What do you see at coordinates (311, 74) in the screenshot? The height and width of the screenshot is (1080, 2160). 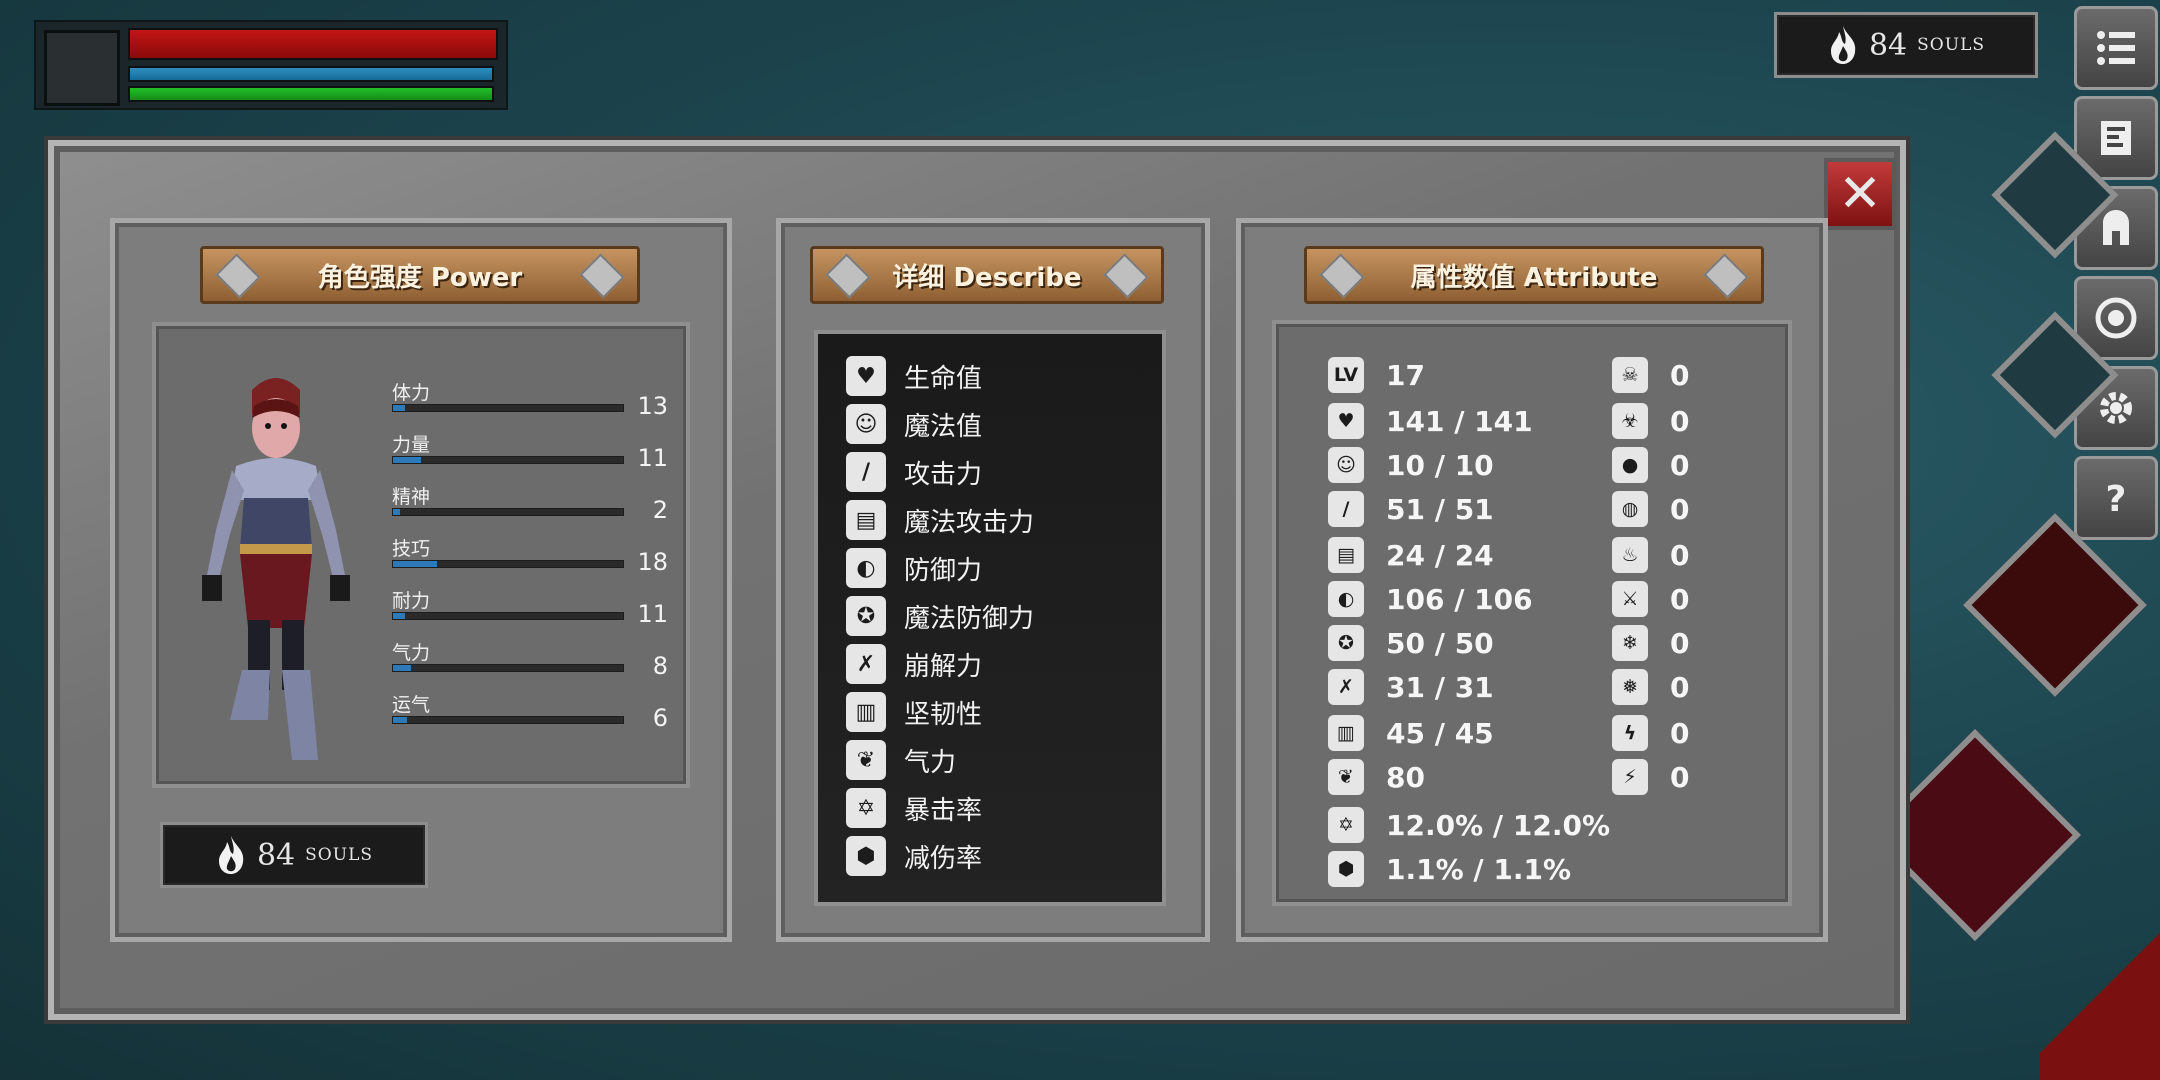 I see `mana-bar` at bounding box center [311, 74].